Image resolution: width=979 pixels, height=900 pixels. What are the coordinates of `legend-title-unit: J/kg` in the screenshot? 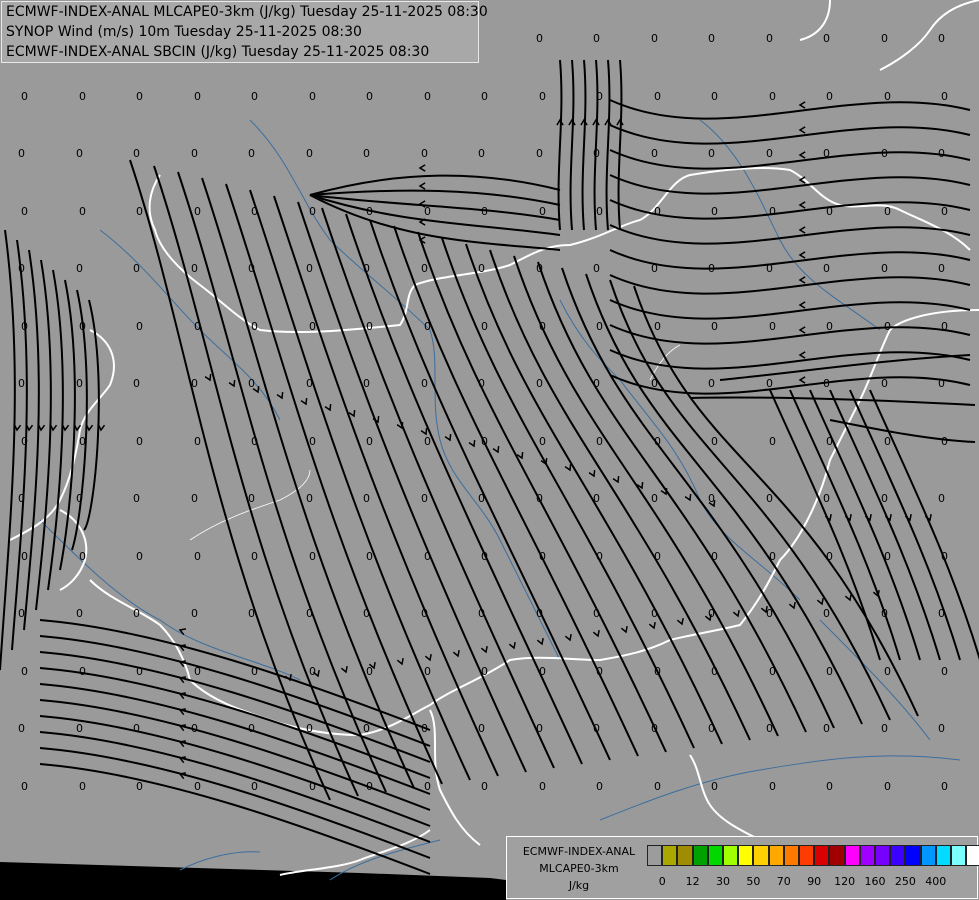 It's located at (579, 885).